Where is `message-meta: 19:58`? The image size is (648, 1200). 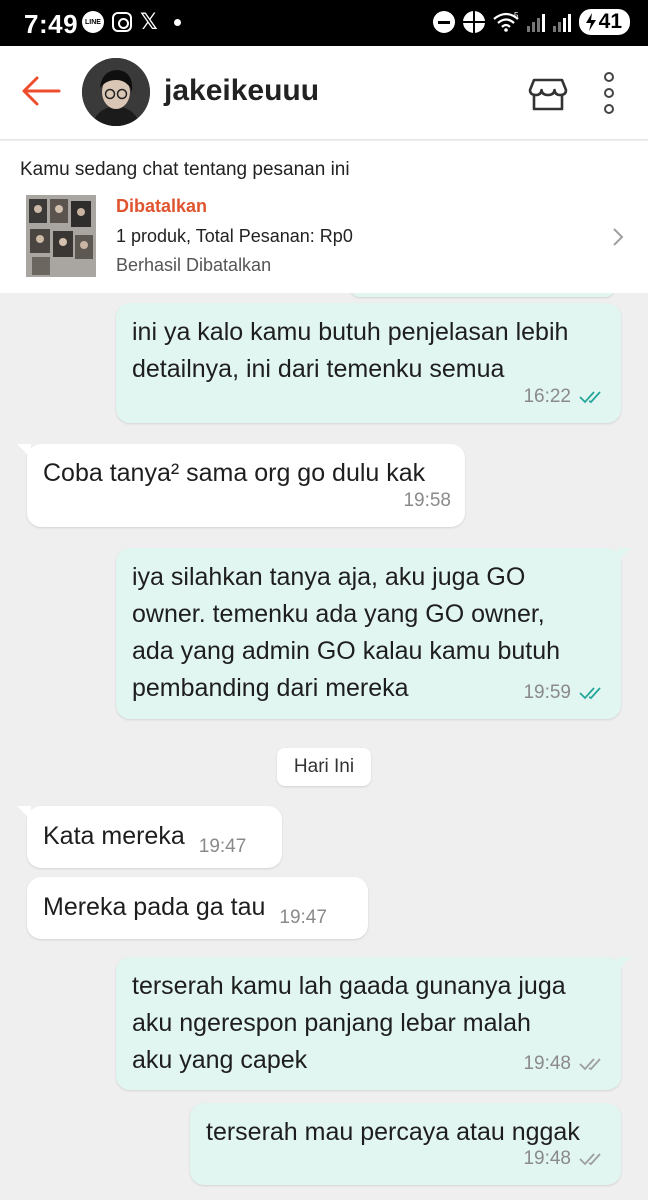 message-meta: 19:58 is located at coordinates (427, 500).